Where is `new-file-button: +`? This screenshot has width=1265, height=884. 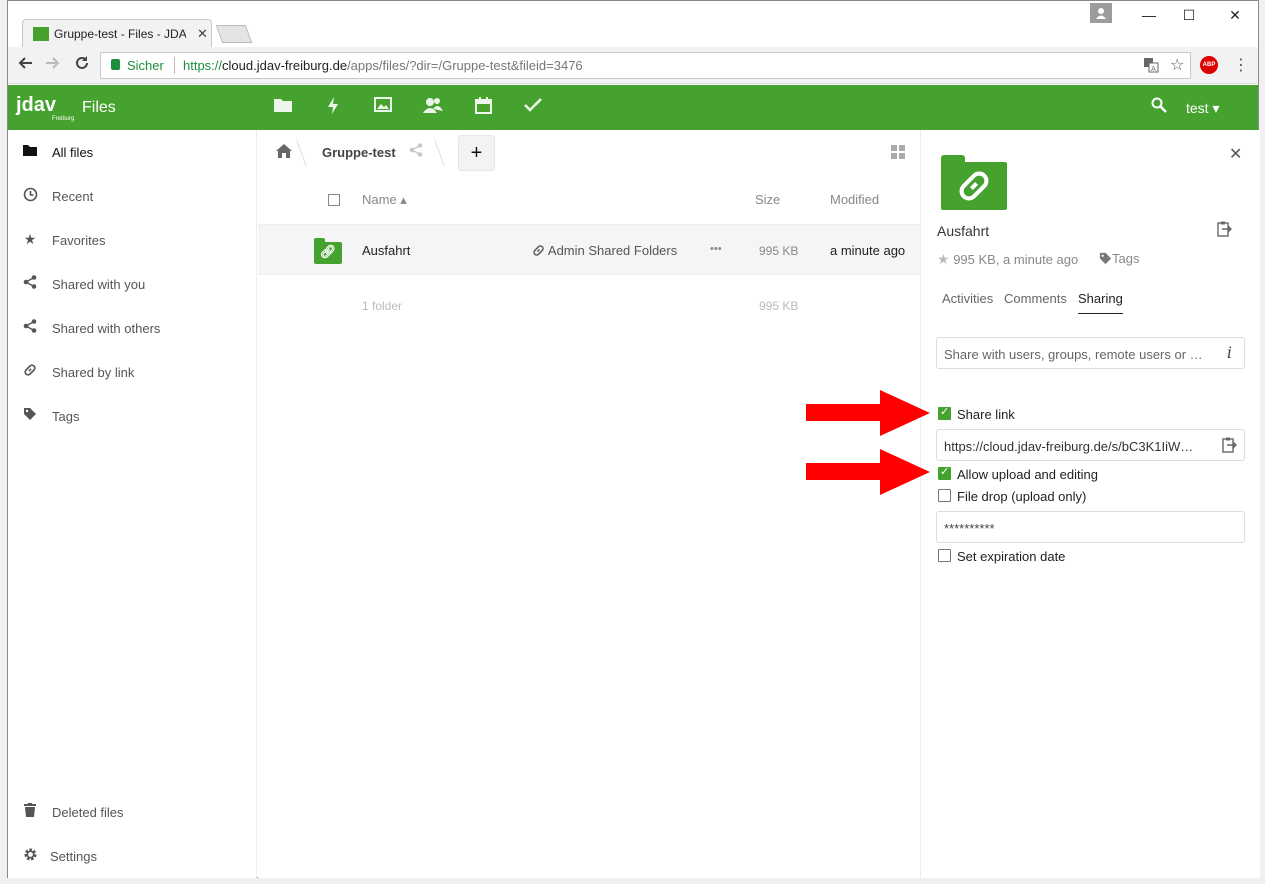 new-file-button: + is located at coordinates (476, 153).